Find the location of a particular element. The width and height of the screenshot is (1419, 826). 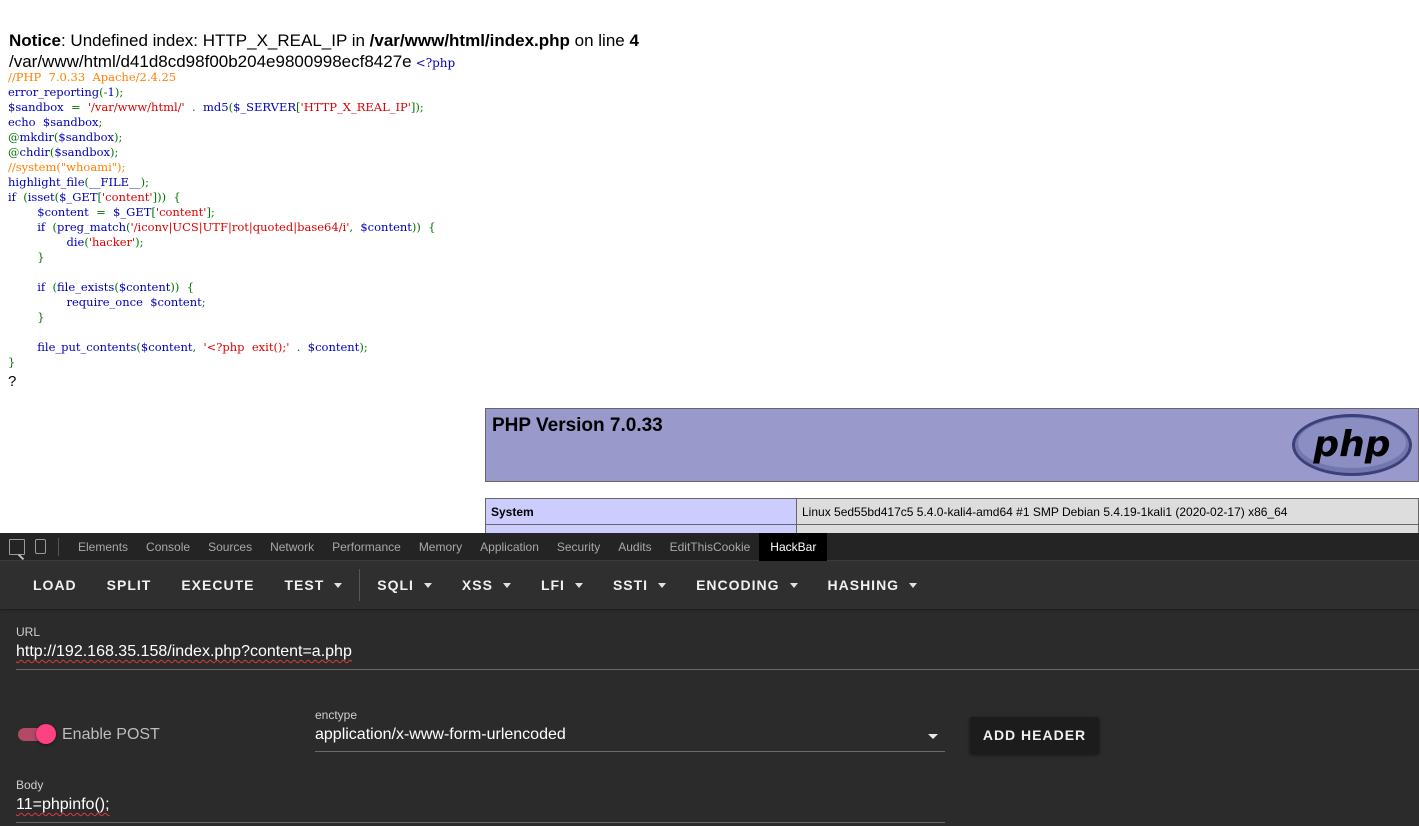

phpinfo-title: PHP Version 7.0.33 is located at coordinates (577, 425).